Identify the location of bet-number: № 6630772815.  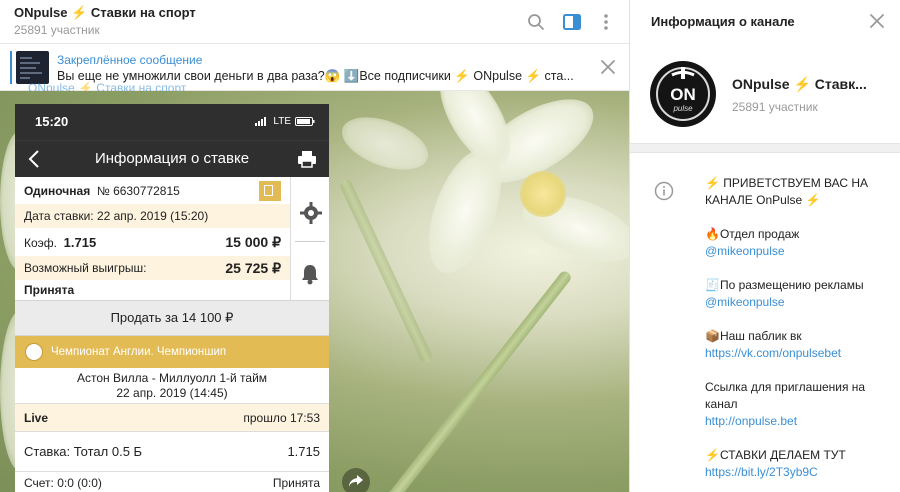
(138, 190).